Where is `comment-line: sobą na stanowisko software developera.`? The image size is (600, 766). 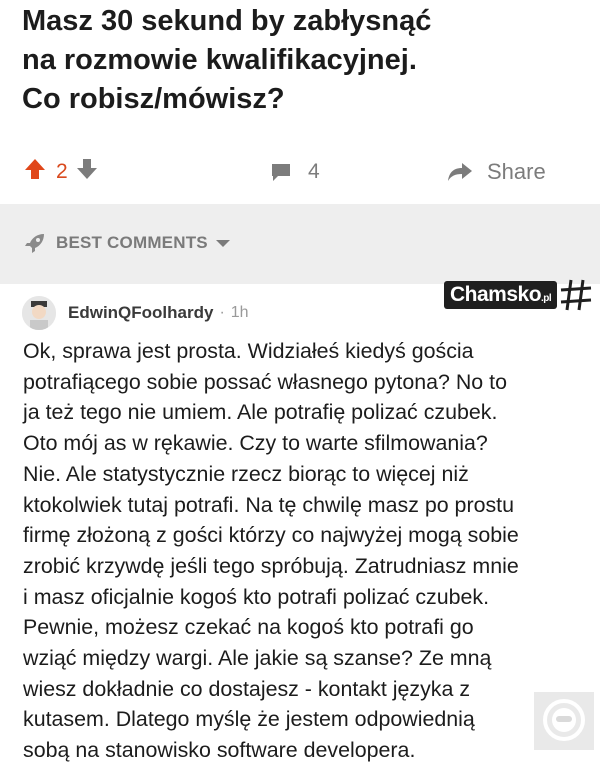 comment-line: sobą na stanowisko software developera. is located at coordinates (219, 750).